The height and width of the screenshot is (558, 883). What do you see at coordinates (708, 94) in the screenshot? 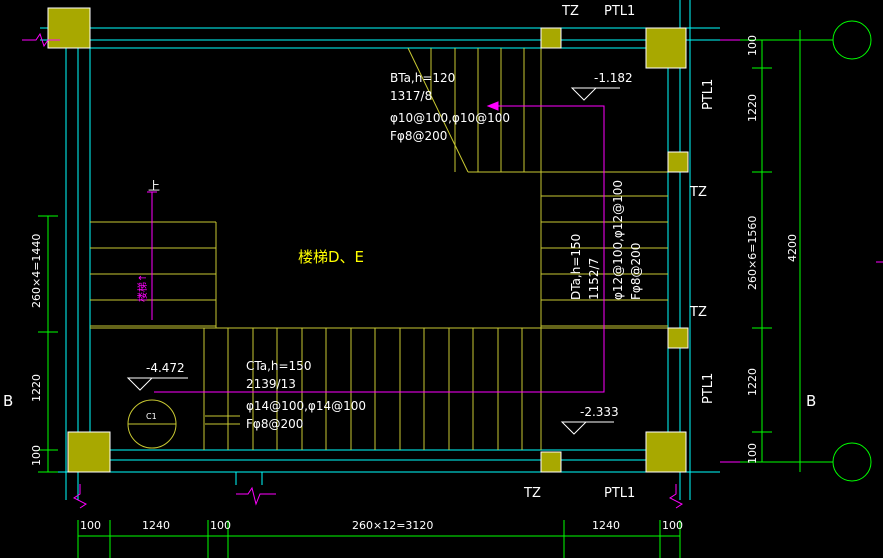
I see `label-ptl1-right-upper: PTL1` at bounding box center [708, 94].